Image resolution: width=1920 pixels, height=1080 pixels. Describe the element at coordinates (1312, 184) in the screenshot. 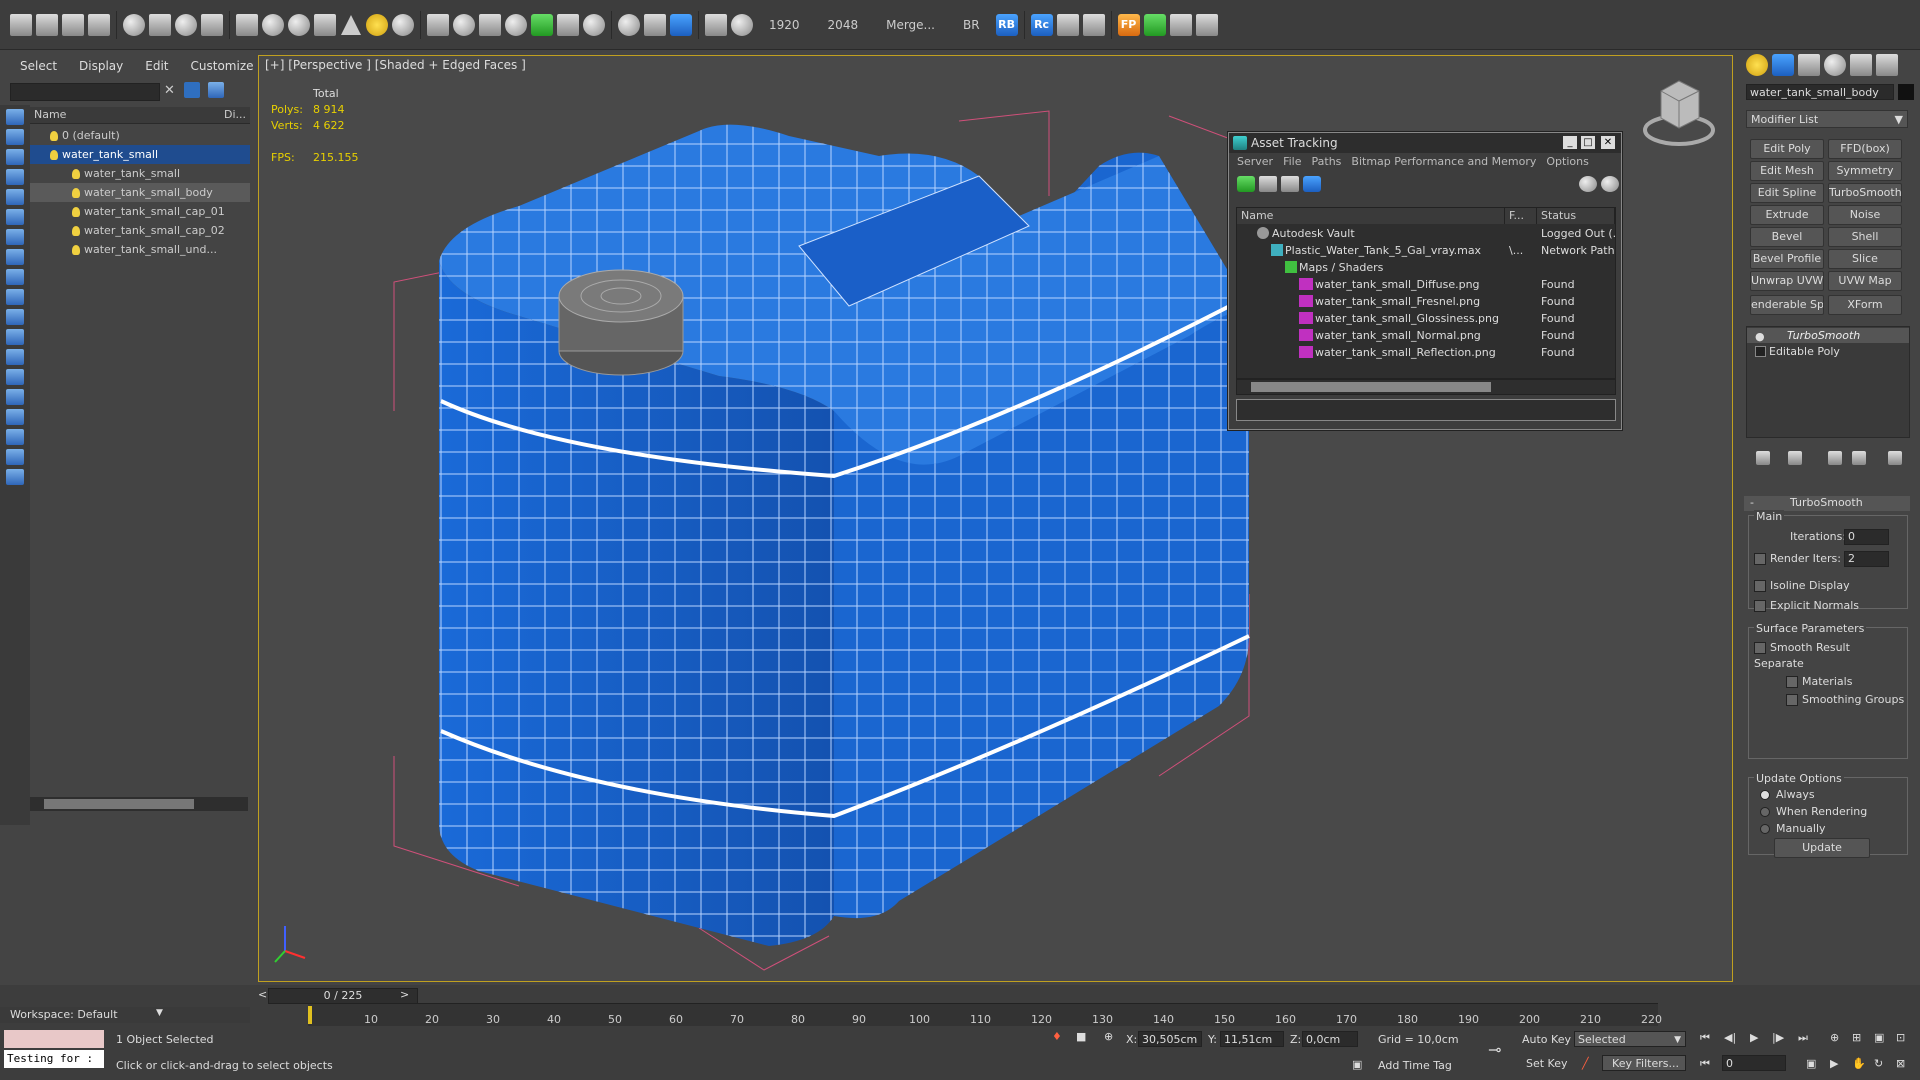

I see `table-view-icon` at that location.